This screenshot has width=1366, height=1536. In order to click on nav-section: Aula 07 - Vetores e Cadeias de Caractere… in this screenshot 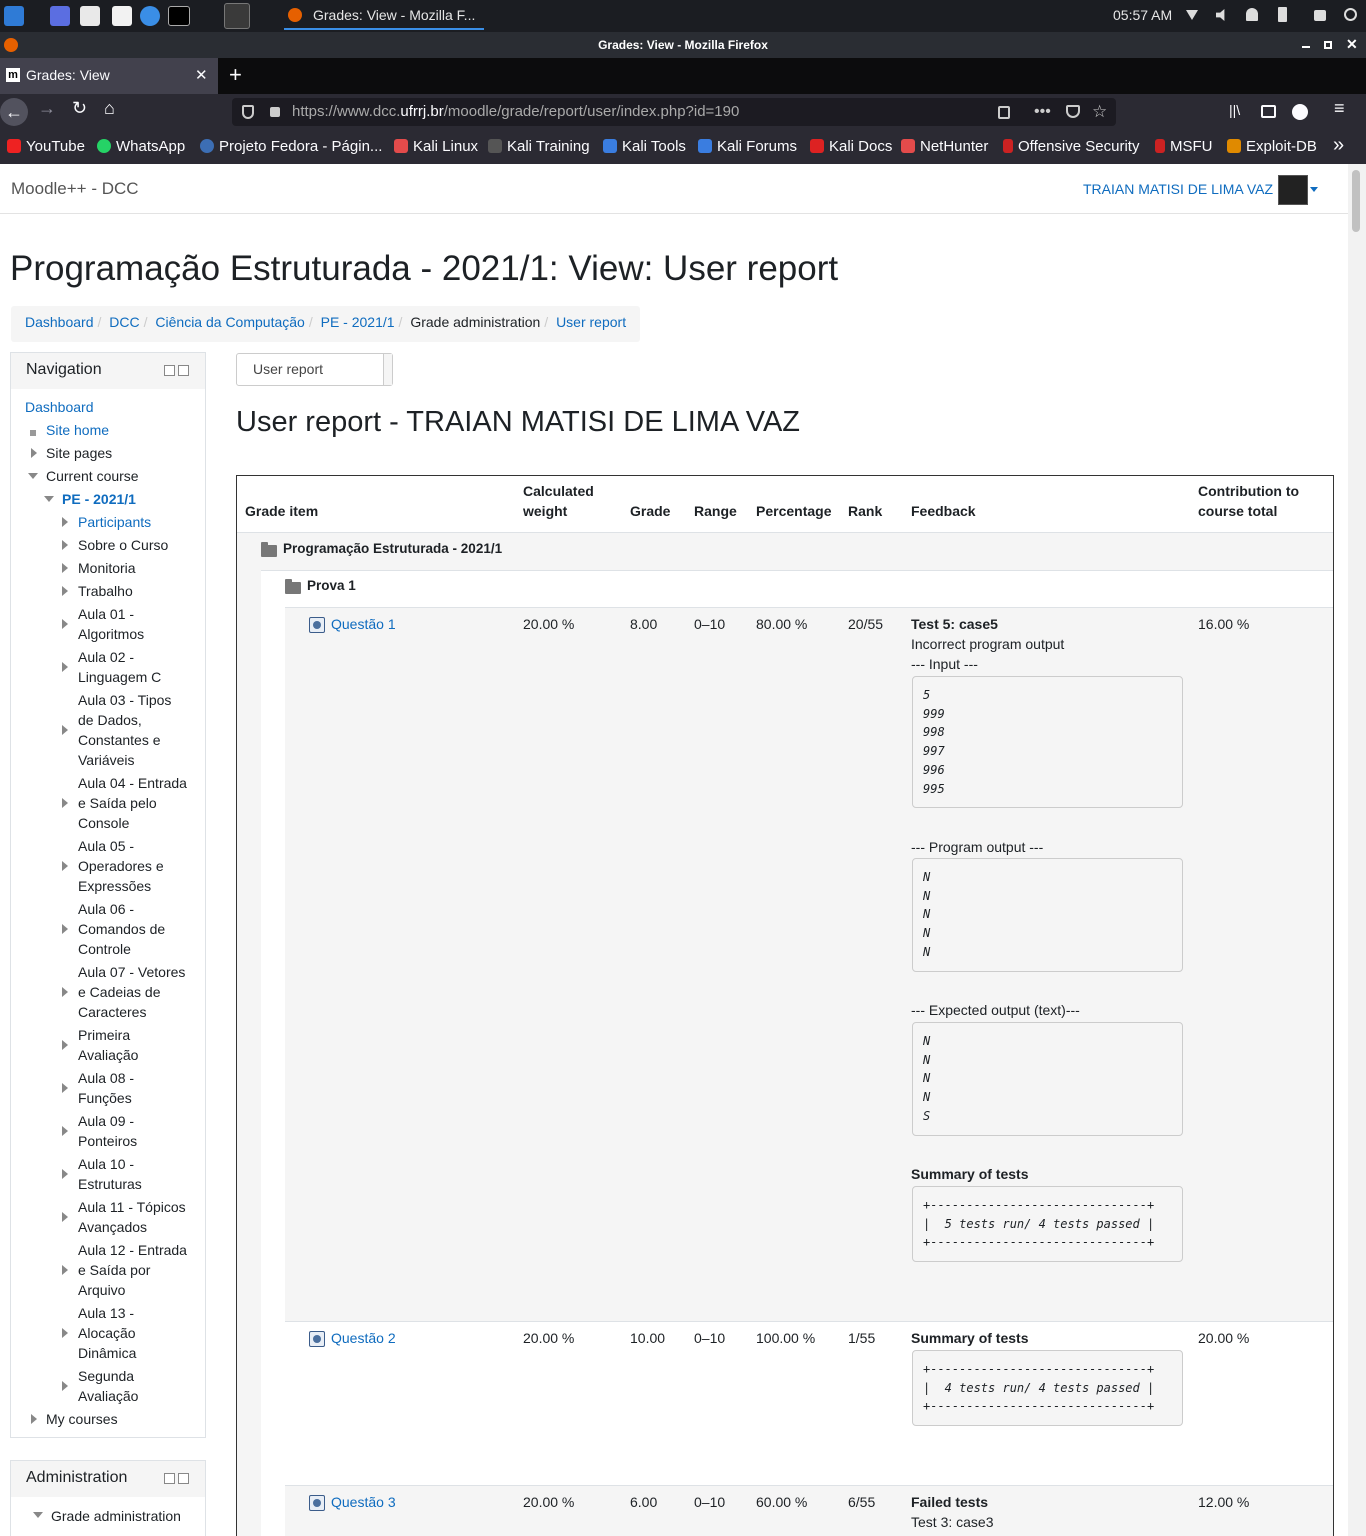, I will do `click(137, 992)`.